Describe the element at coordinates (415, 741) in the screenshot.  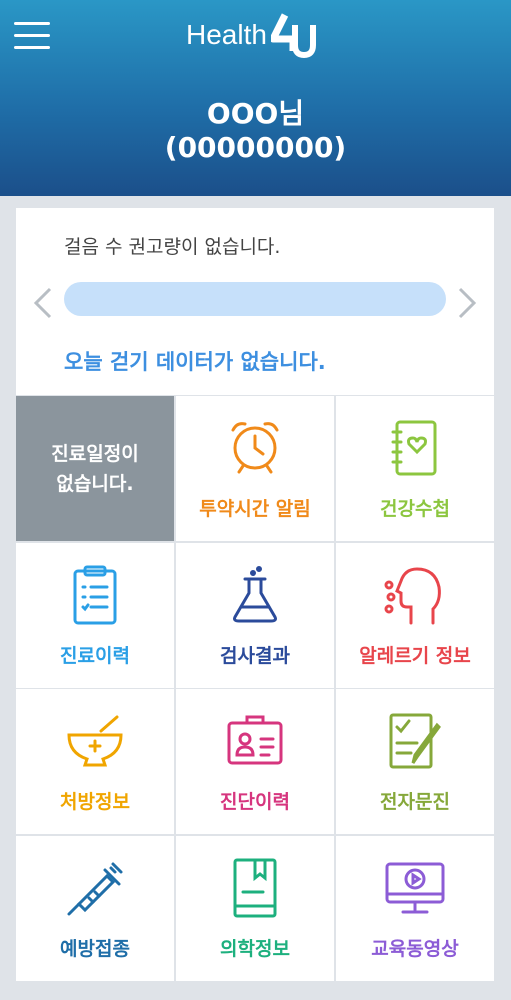
I see `questionnaire-pen-icon` at that location.